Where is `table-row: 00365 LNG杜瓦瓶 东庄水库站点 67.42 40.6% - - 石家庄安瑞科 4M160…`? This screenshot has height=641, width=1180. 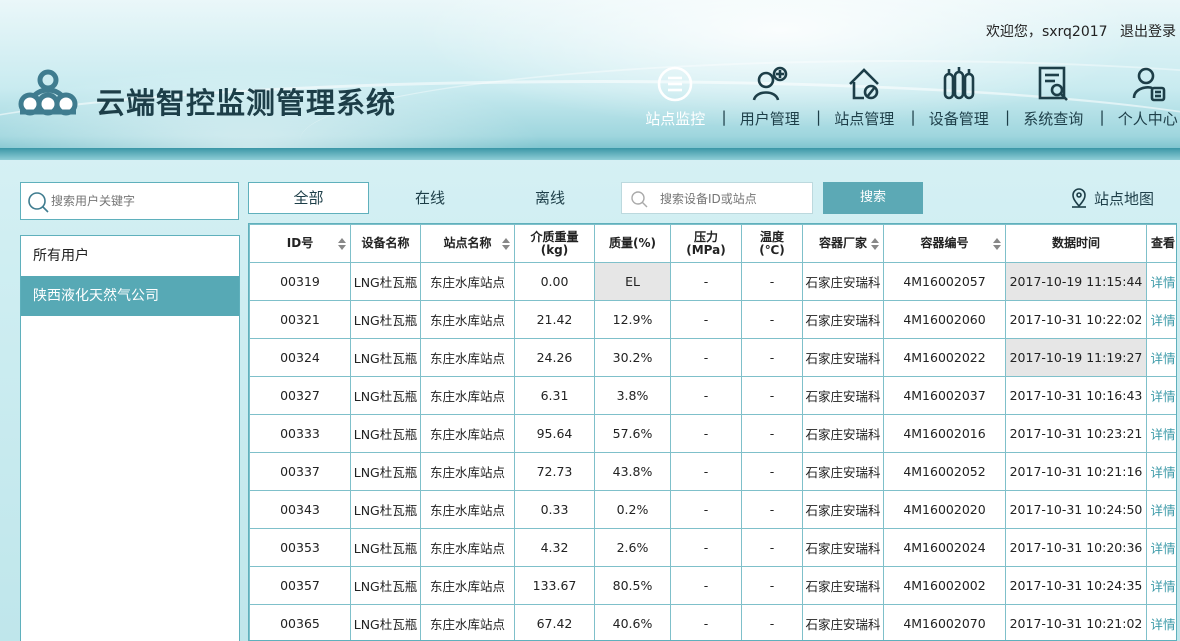 table-row: 00365 LNG杜瓦瓶 东庄水库站点 67.42 40.6% - - 石家庄安瑞科 4M160… is located at coordinates (712, 622).